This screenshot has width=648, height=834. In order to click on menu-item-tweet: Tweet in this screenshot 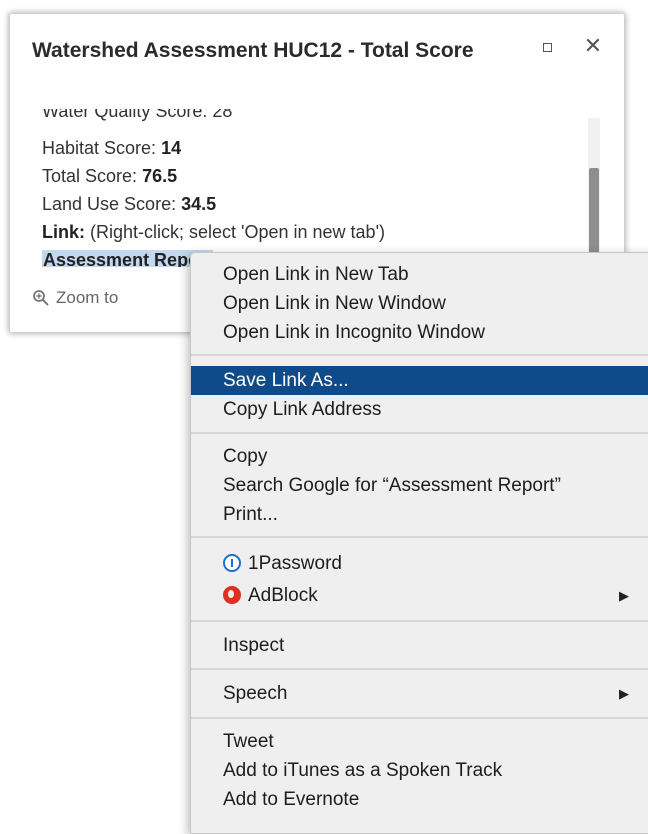, I will do `click(419, 741)`.